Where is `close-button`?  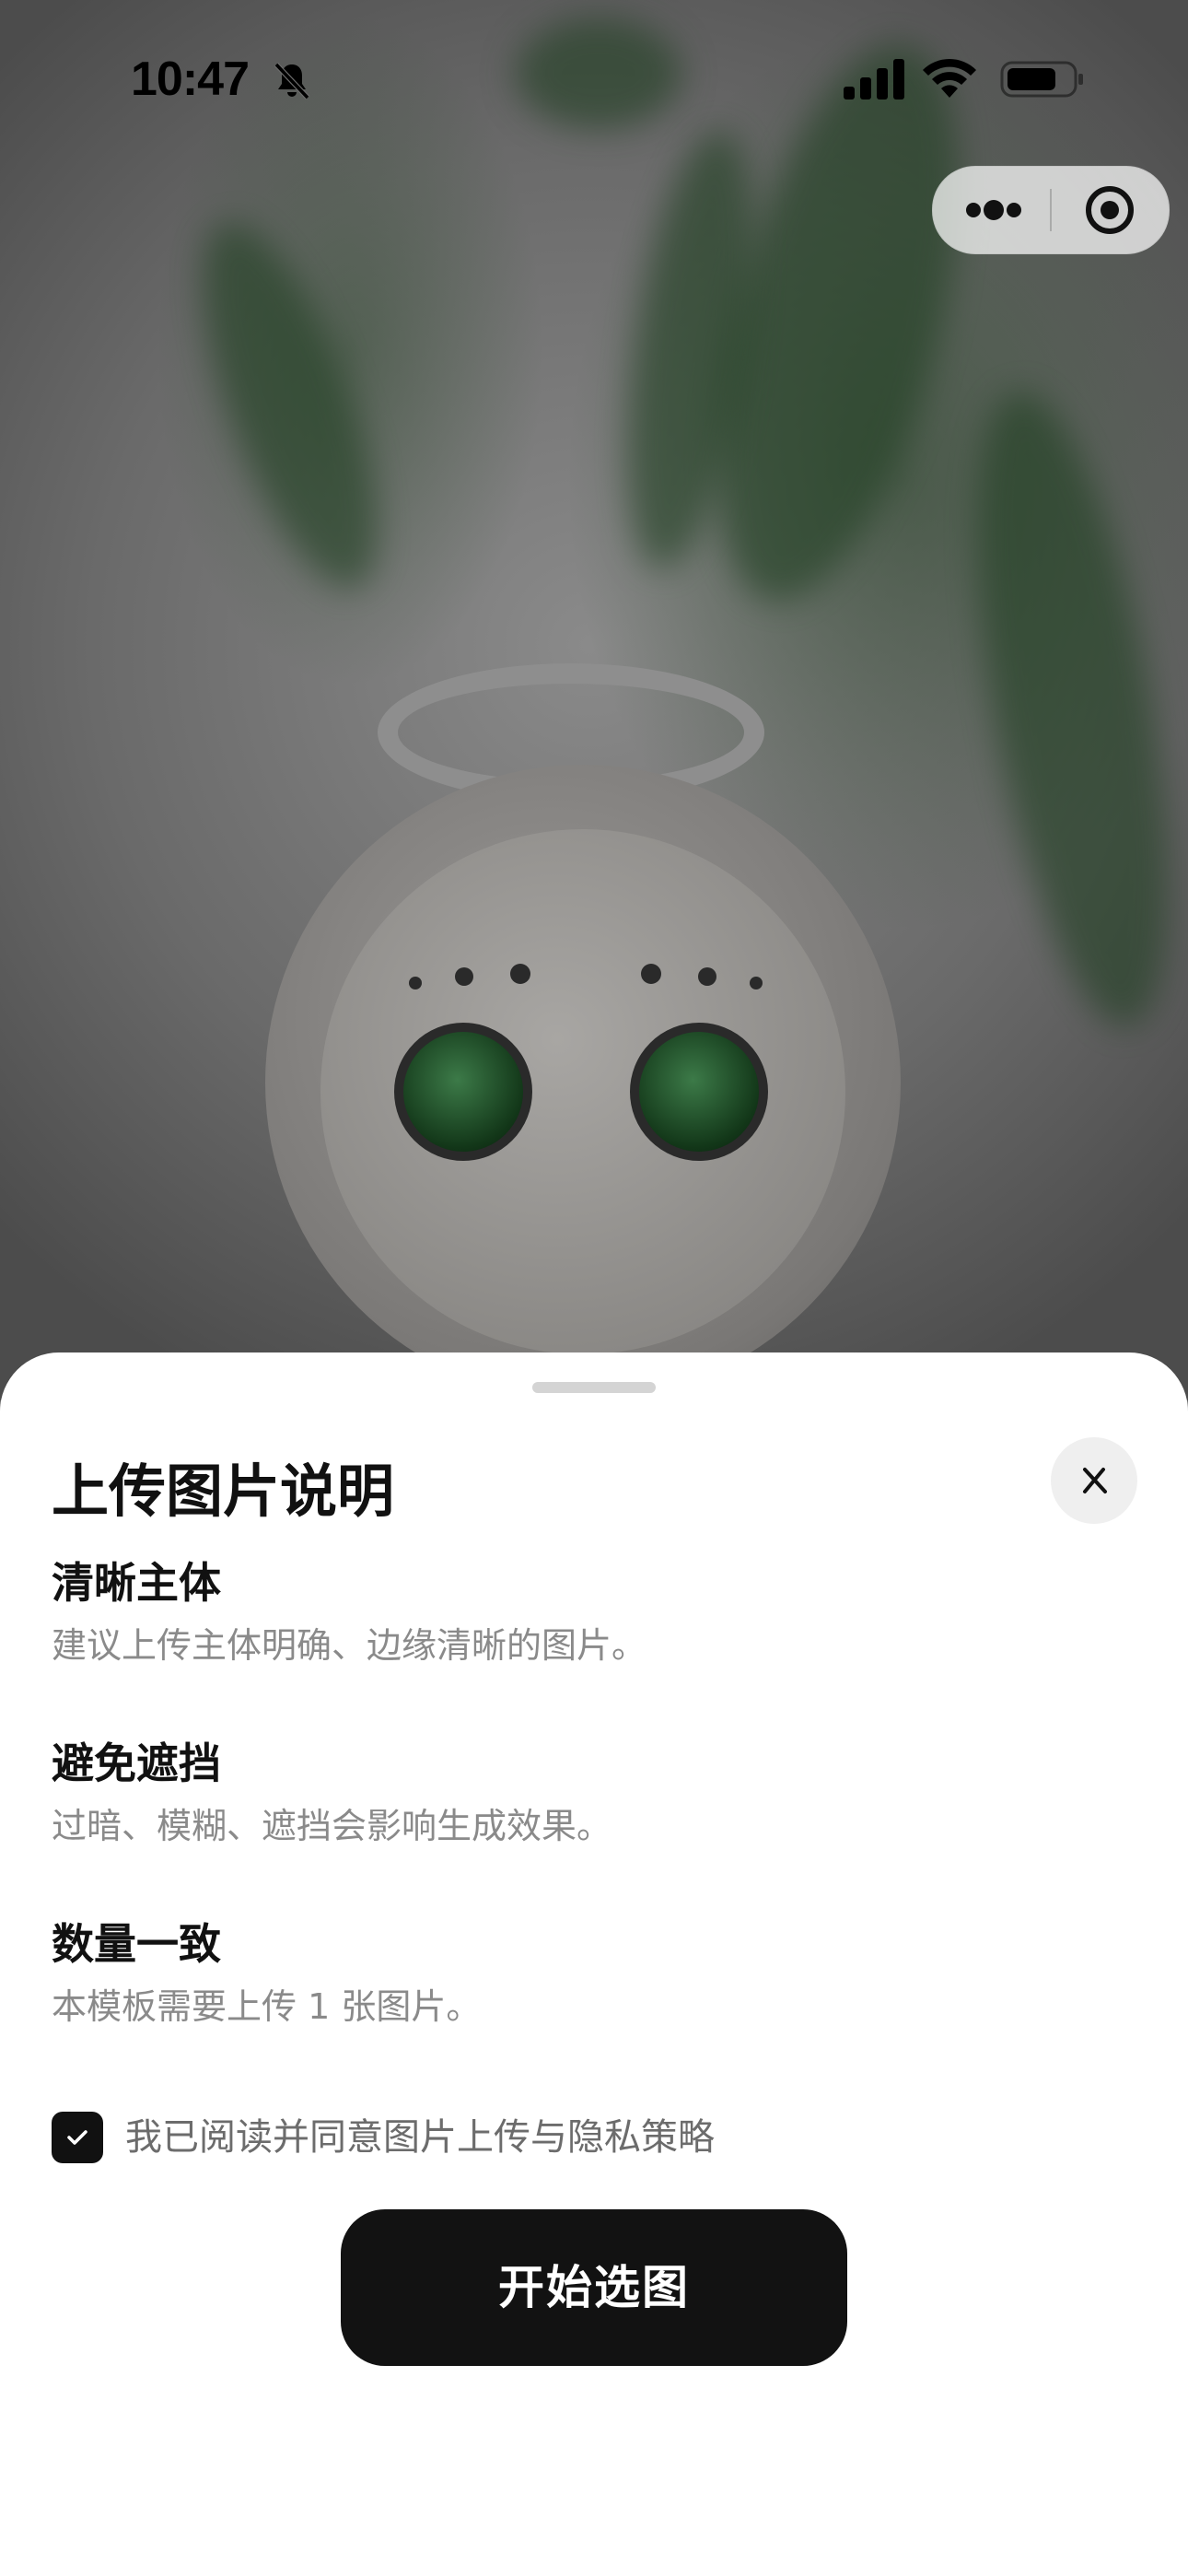
close-button is located at coordinates (1094, 1480).